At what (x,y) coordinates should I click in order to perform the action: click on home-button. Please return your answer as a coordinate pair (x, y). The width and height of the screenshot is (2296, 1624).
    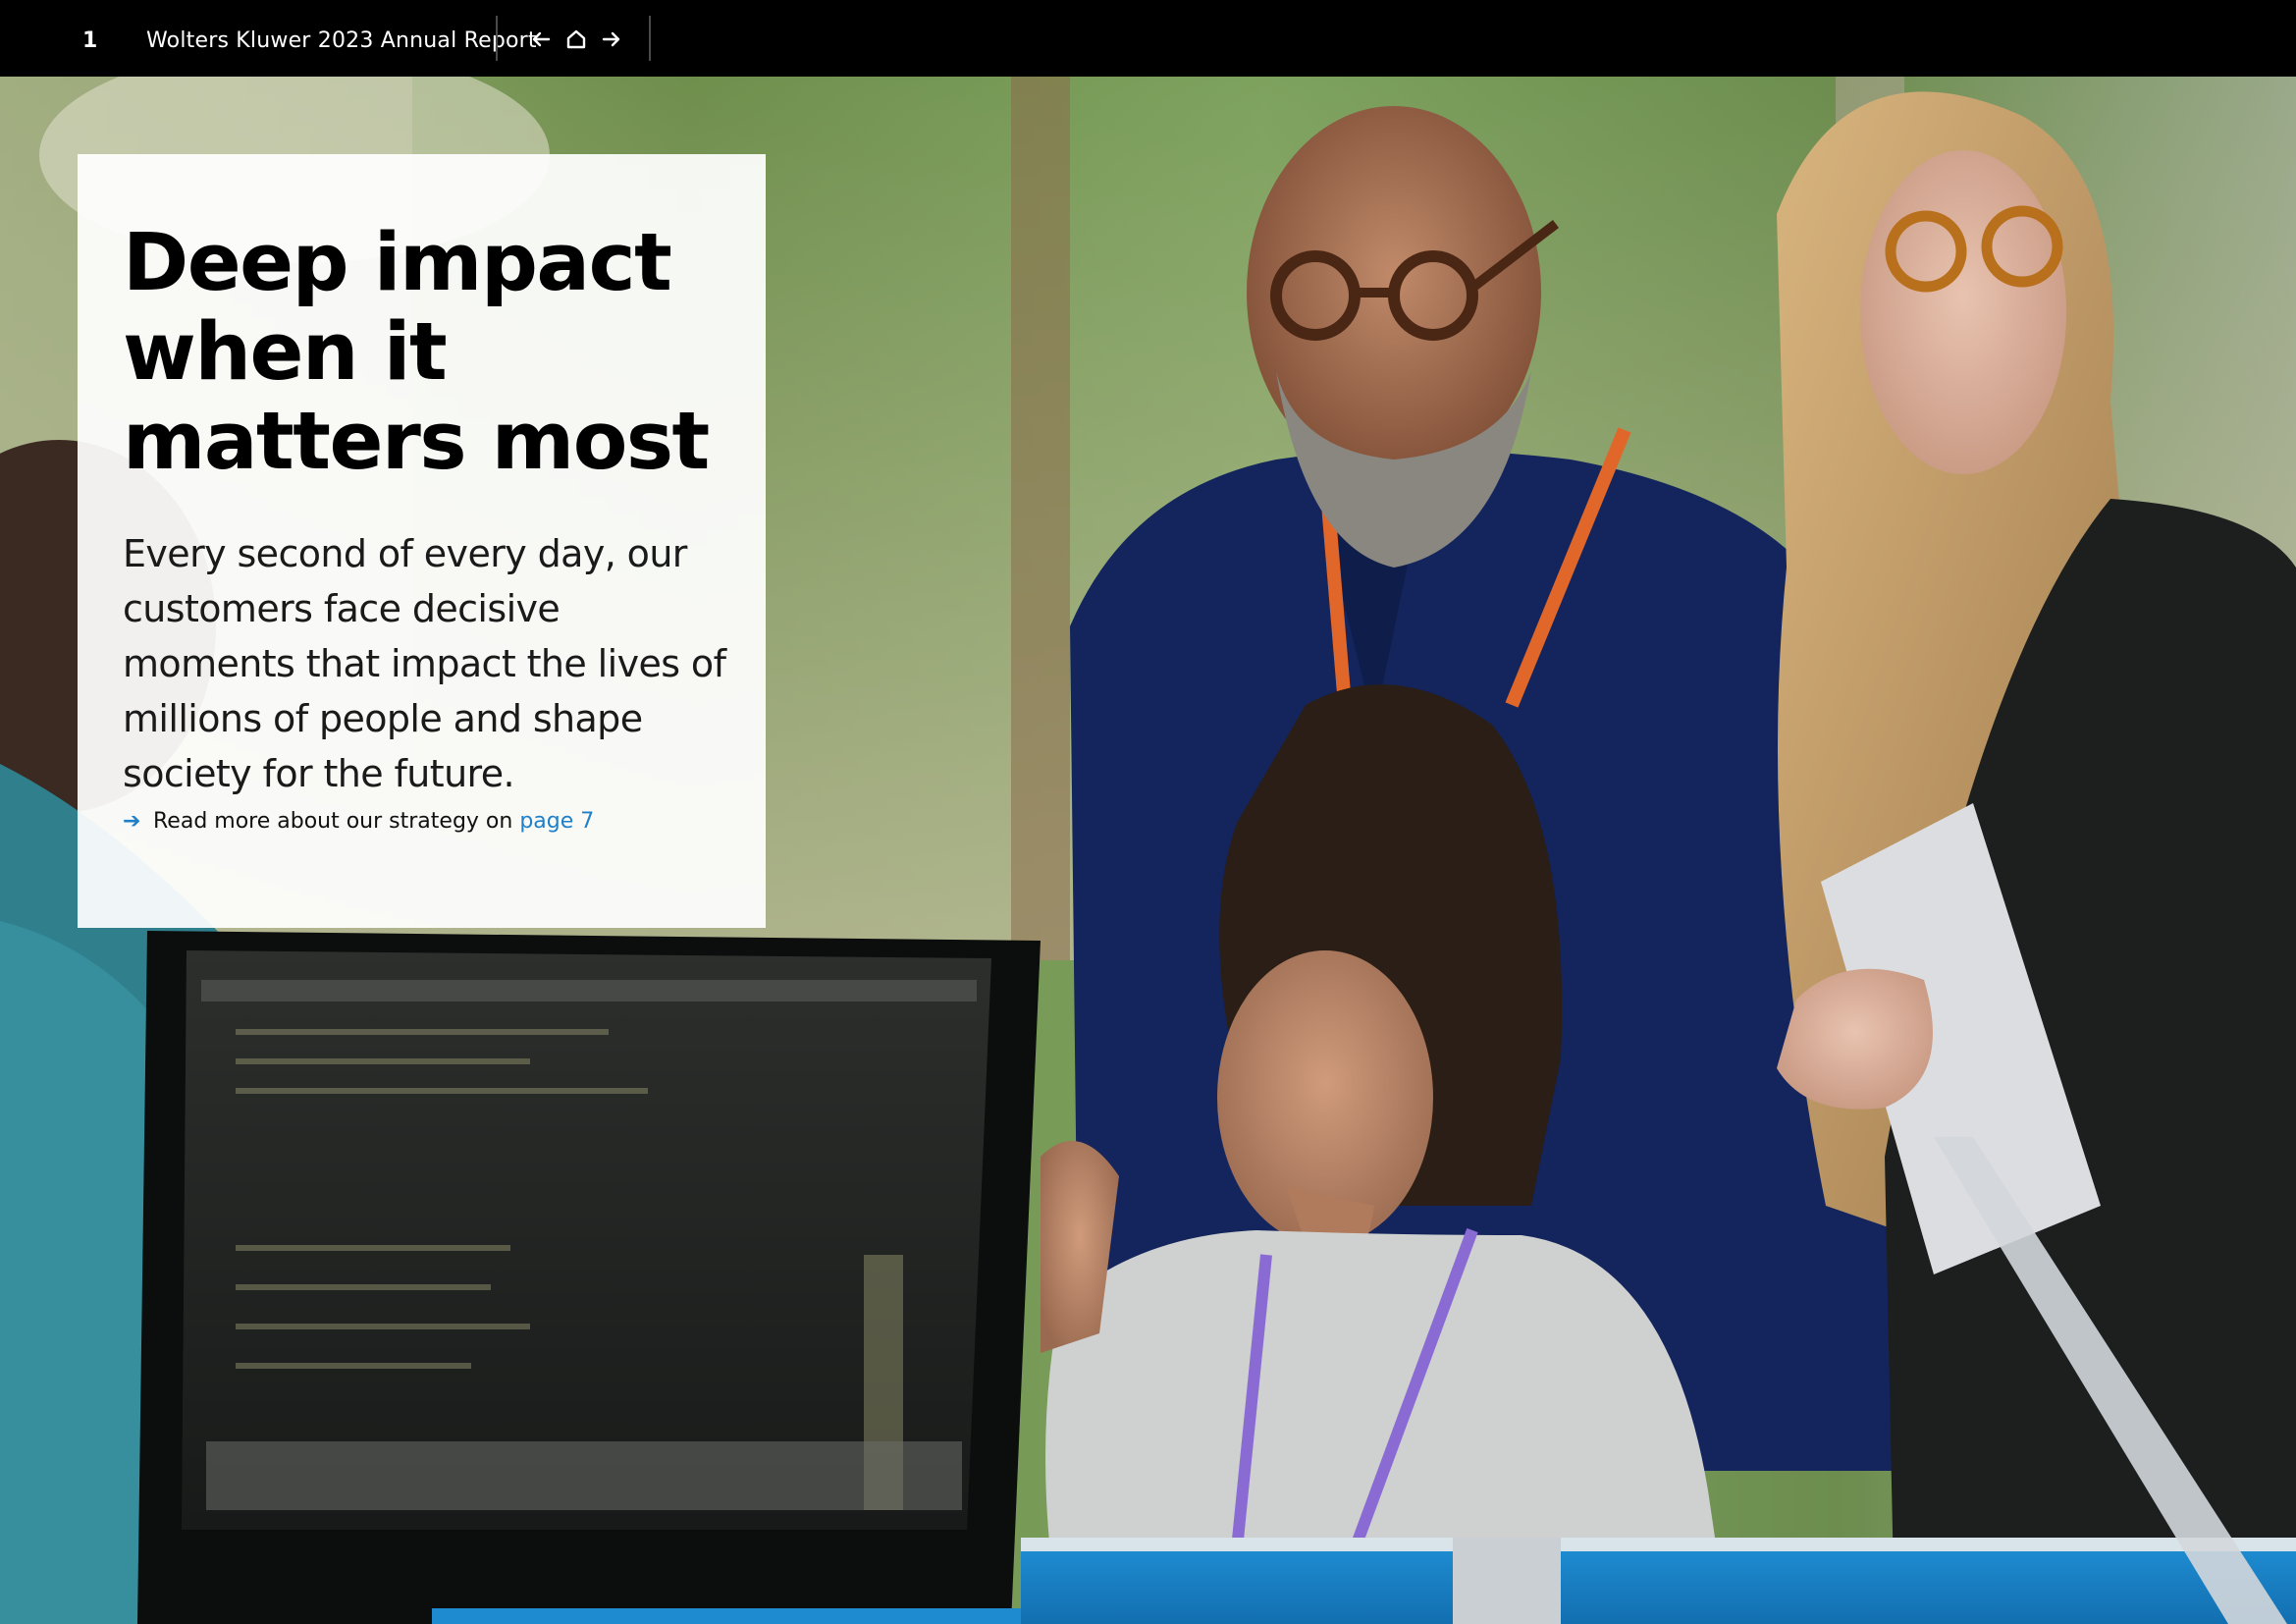
    Looking at the image, I should click on (576, 39).